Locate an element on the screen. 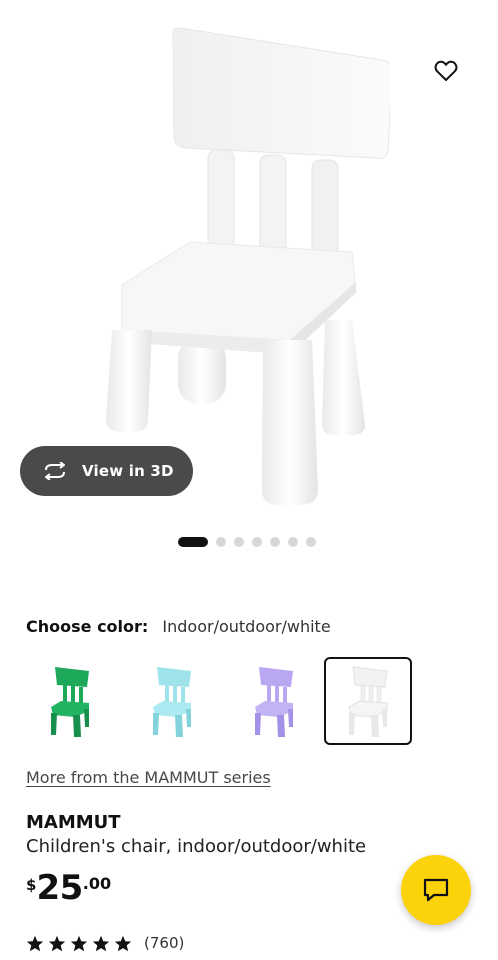 This screenshot has width=498, height=960. view-in-3d-label: View in 3D is located at coordinates (128, 471).